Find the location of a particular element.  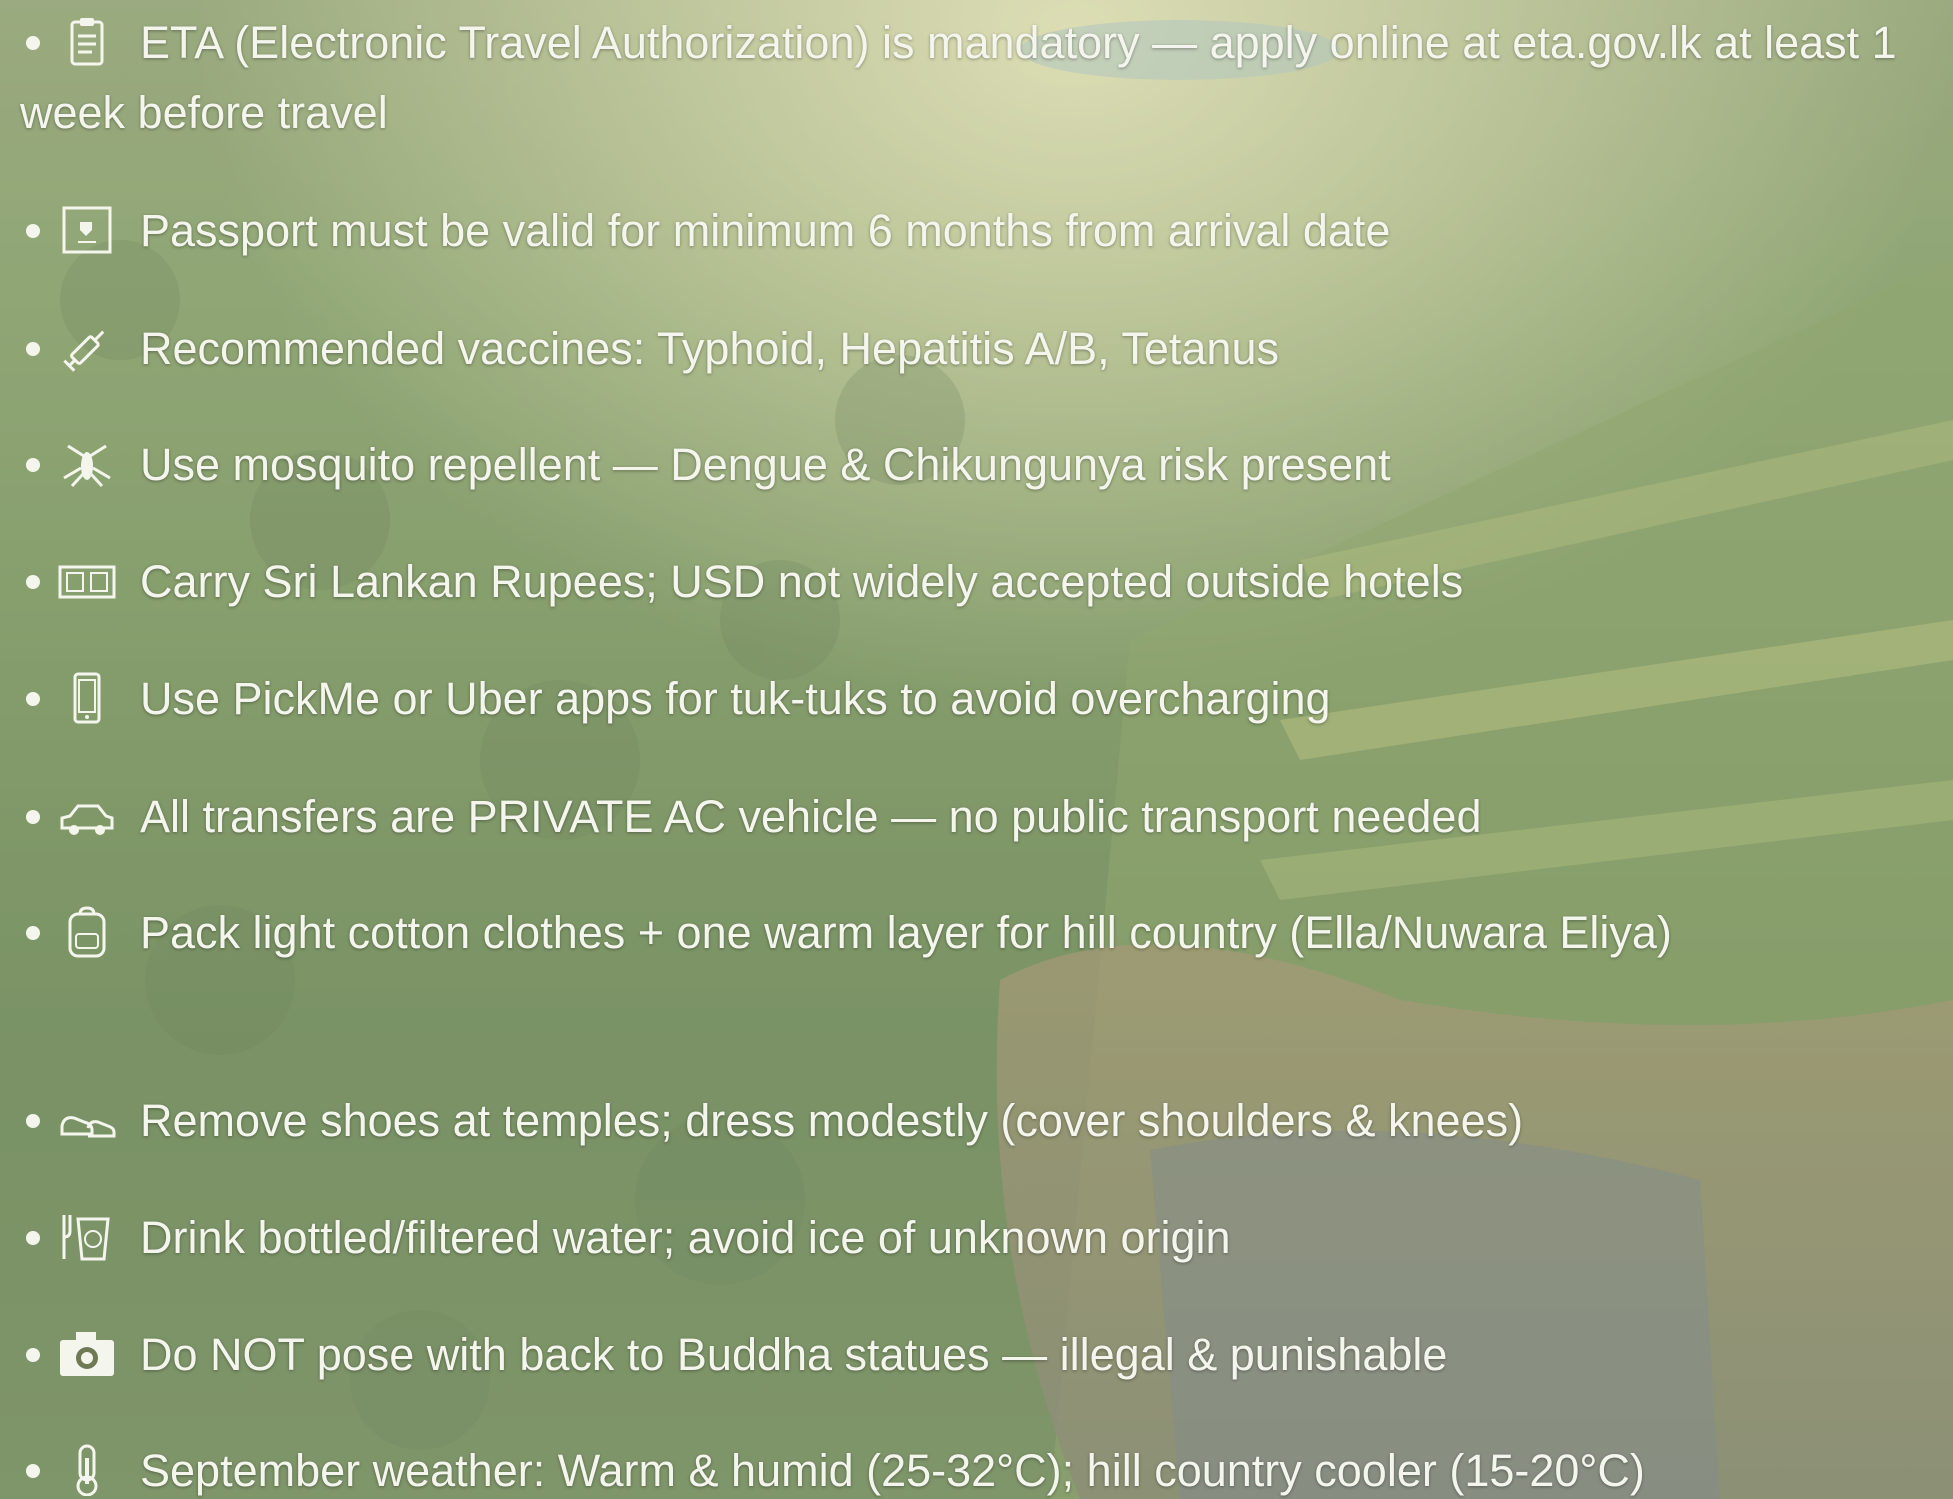

mosquito-icon is located at coordinates (87, 464).